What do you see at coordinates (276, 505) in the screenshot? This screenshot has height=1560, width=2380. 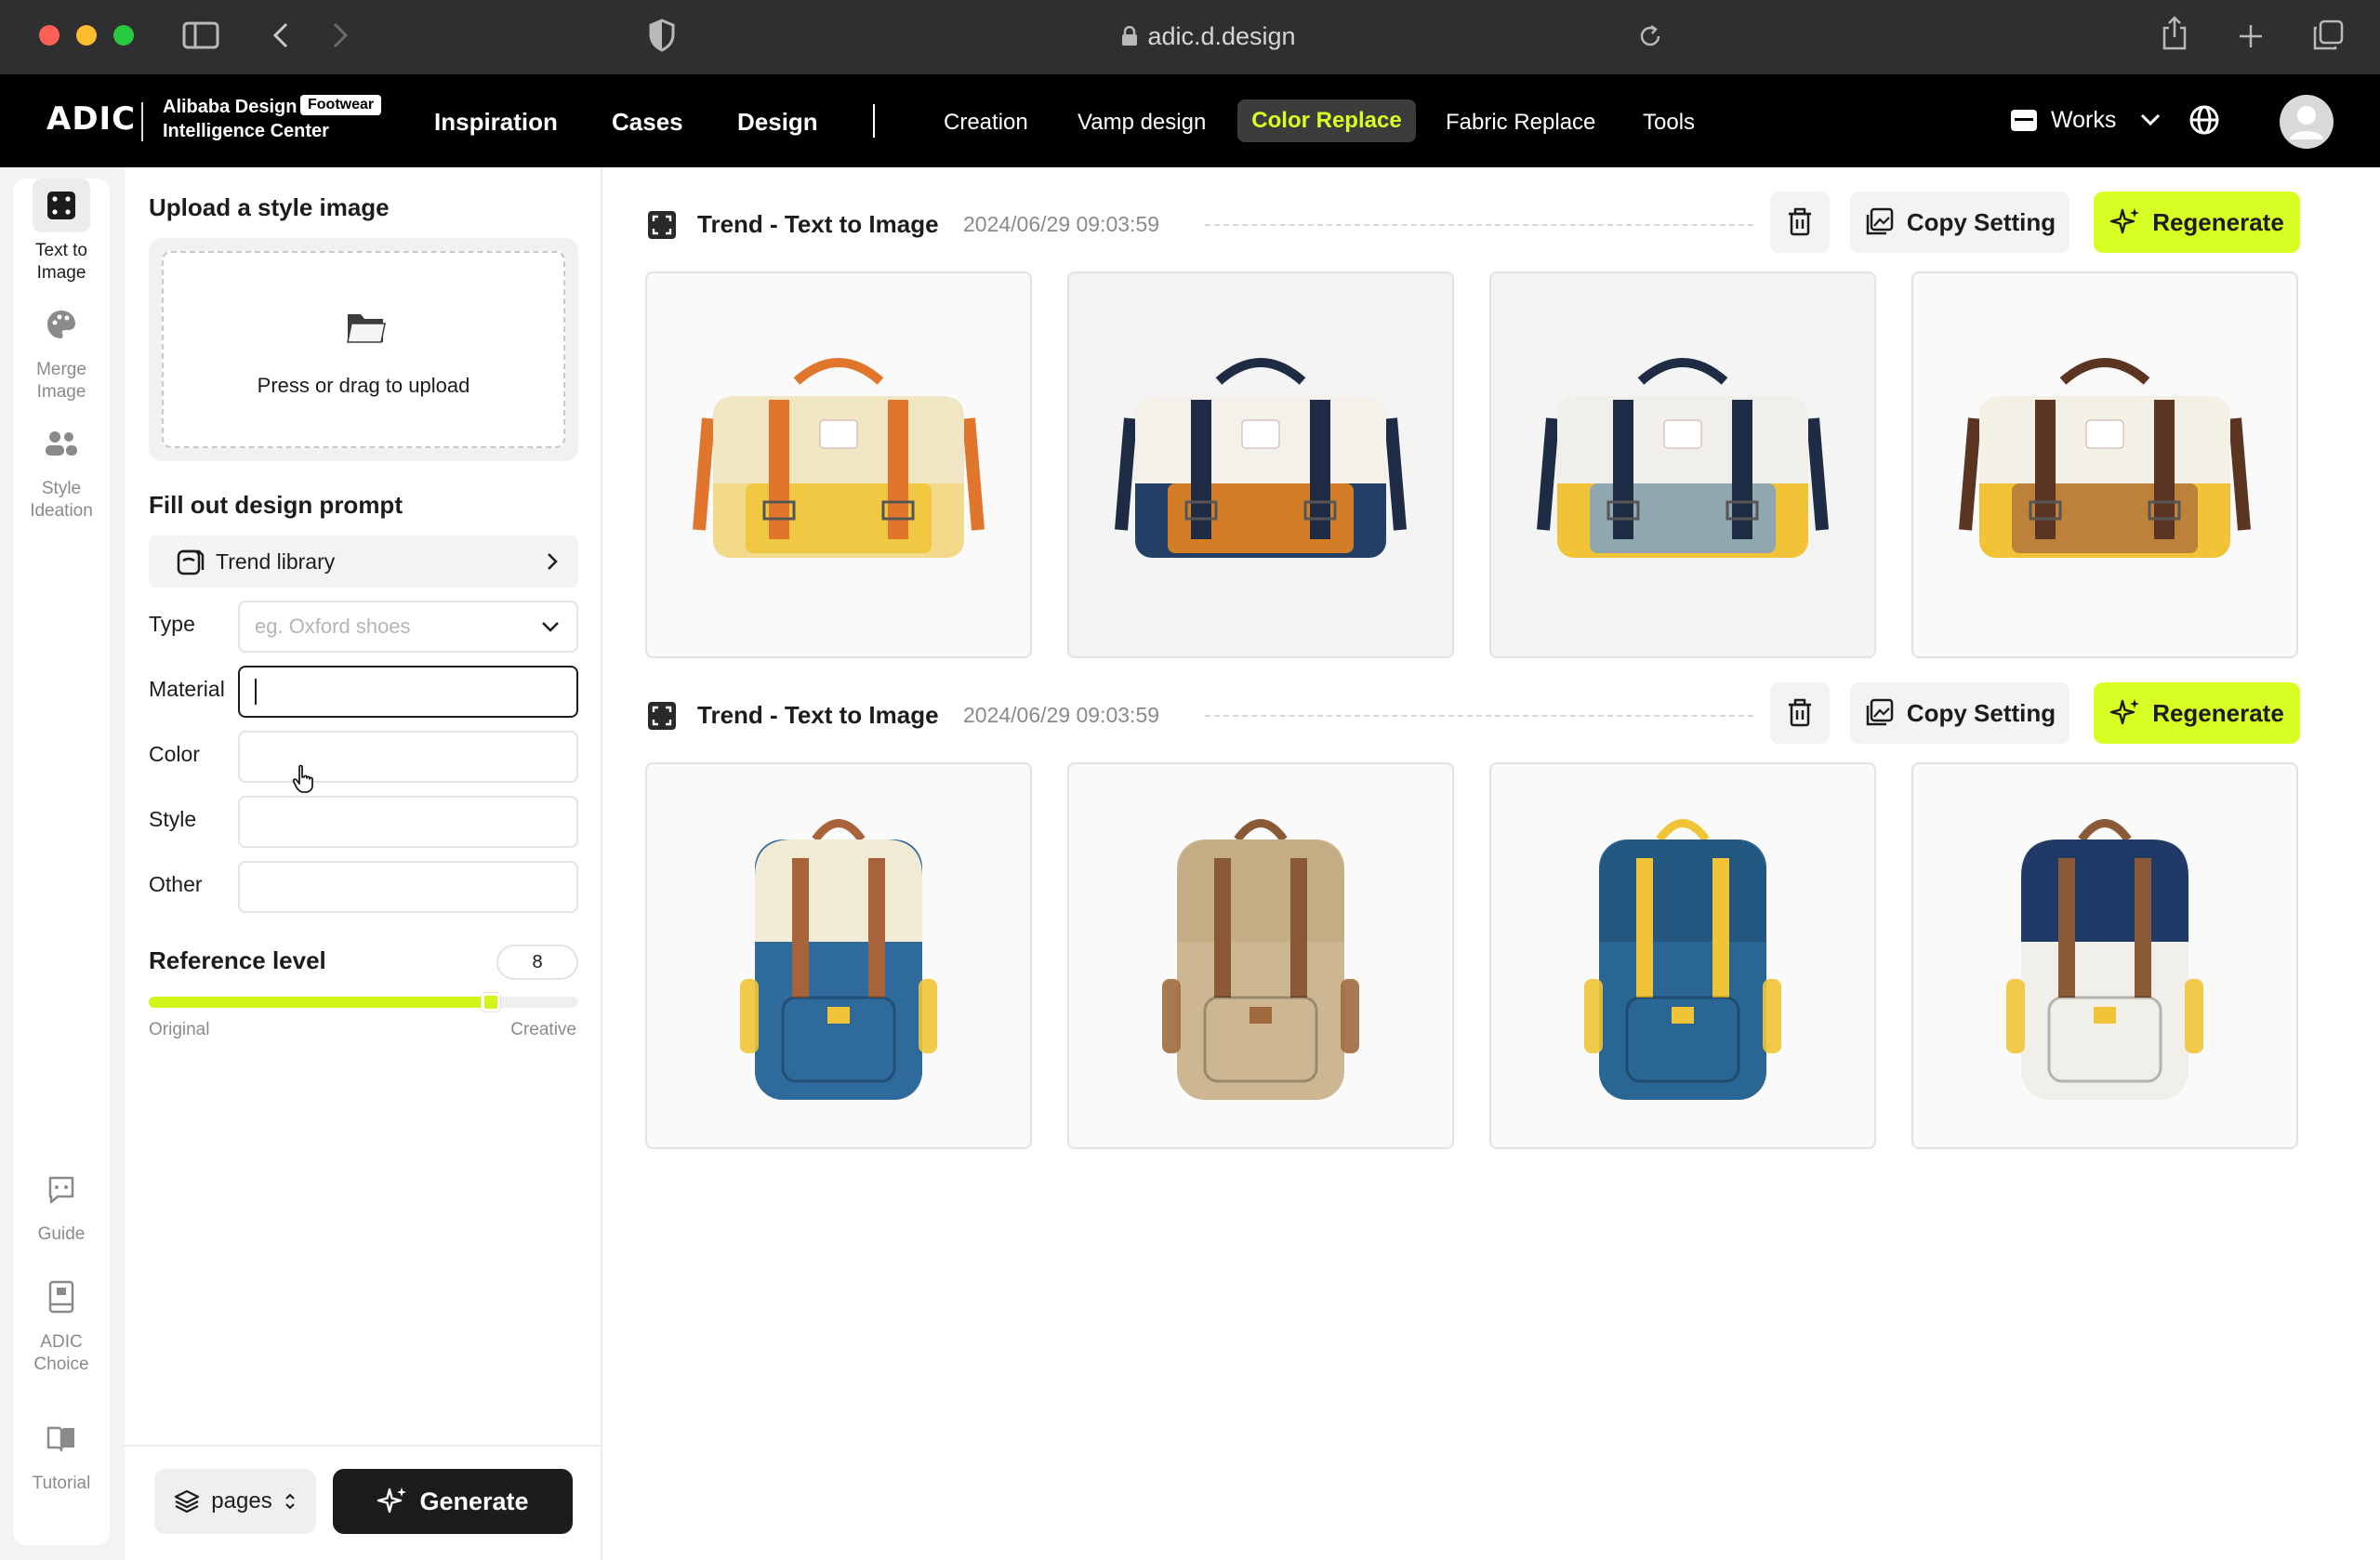 I see `prompt-heading: Fill out design prompt` at bounding box center [276, 505].